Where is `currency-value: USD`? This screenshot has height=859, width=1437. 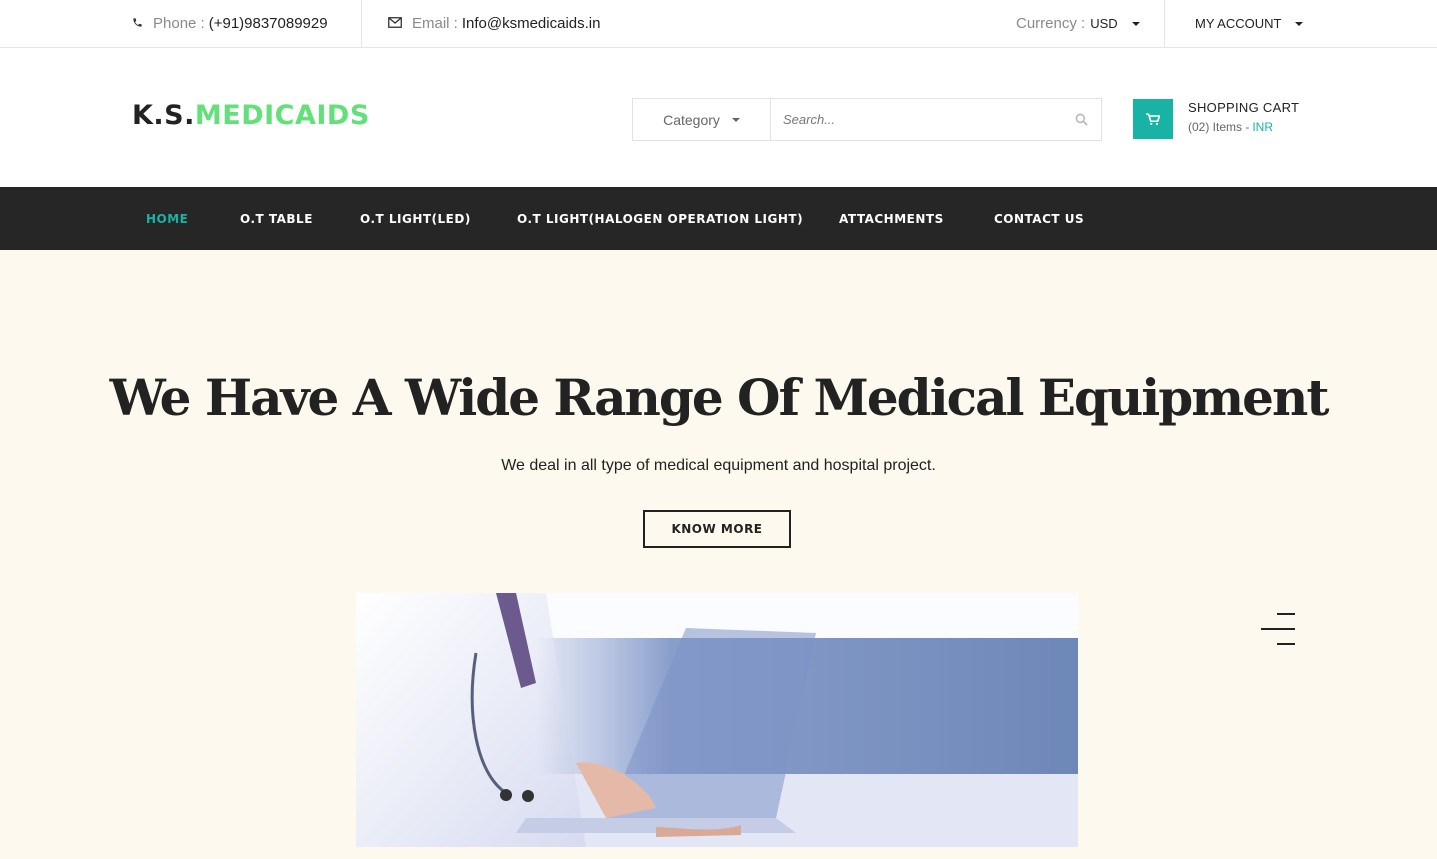
currency-value: USD is located at coordinates (1104, 23).